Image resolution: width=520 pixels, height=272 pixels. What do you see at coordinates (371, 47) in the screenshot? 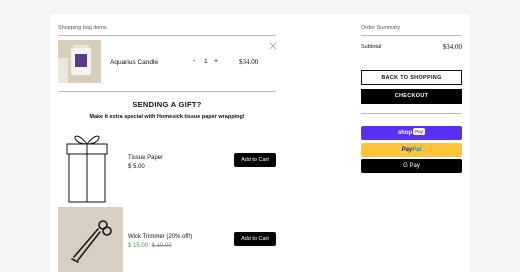
I see `subtotal-label: Subtotal` at bounding box center [371, 47].